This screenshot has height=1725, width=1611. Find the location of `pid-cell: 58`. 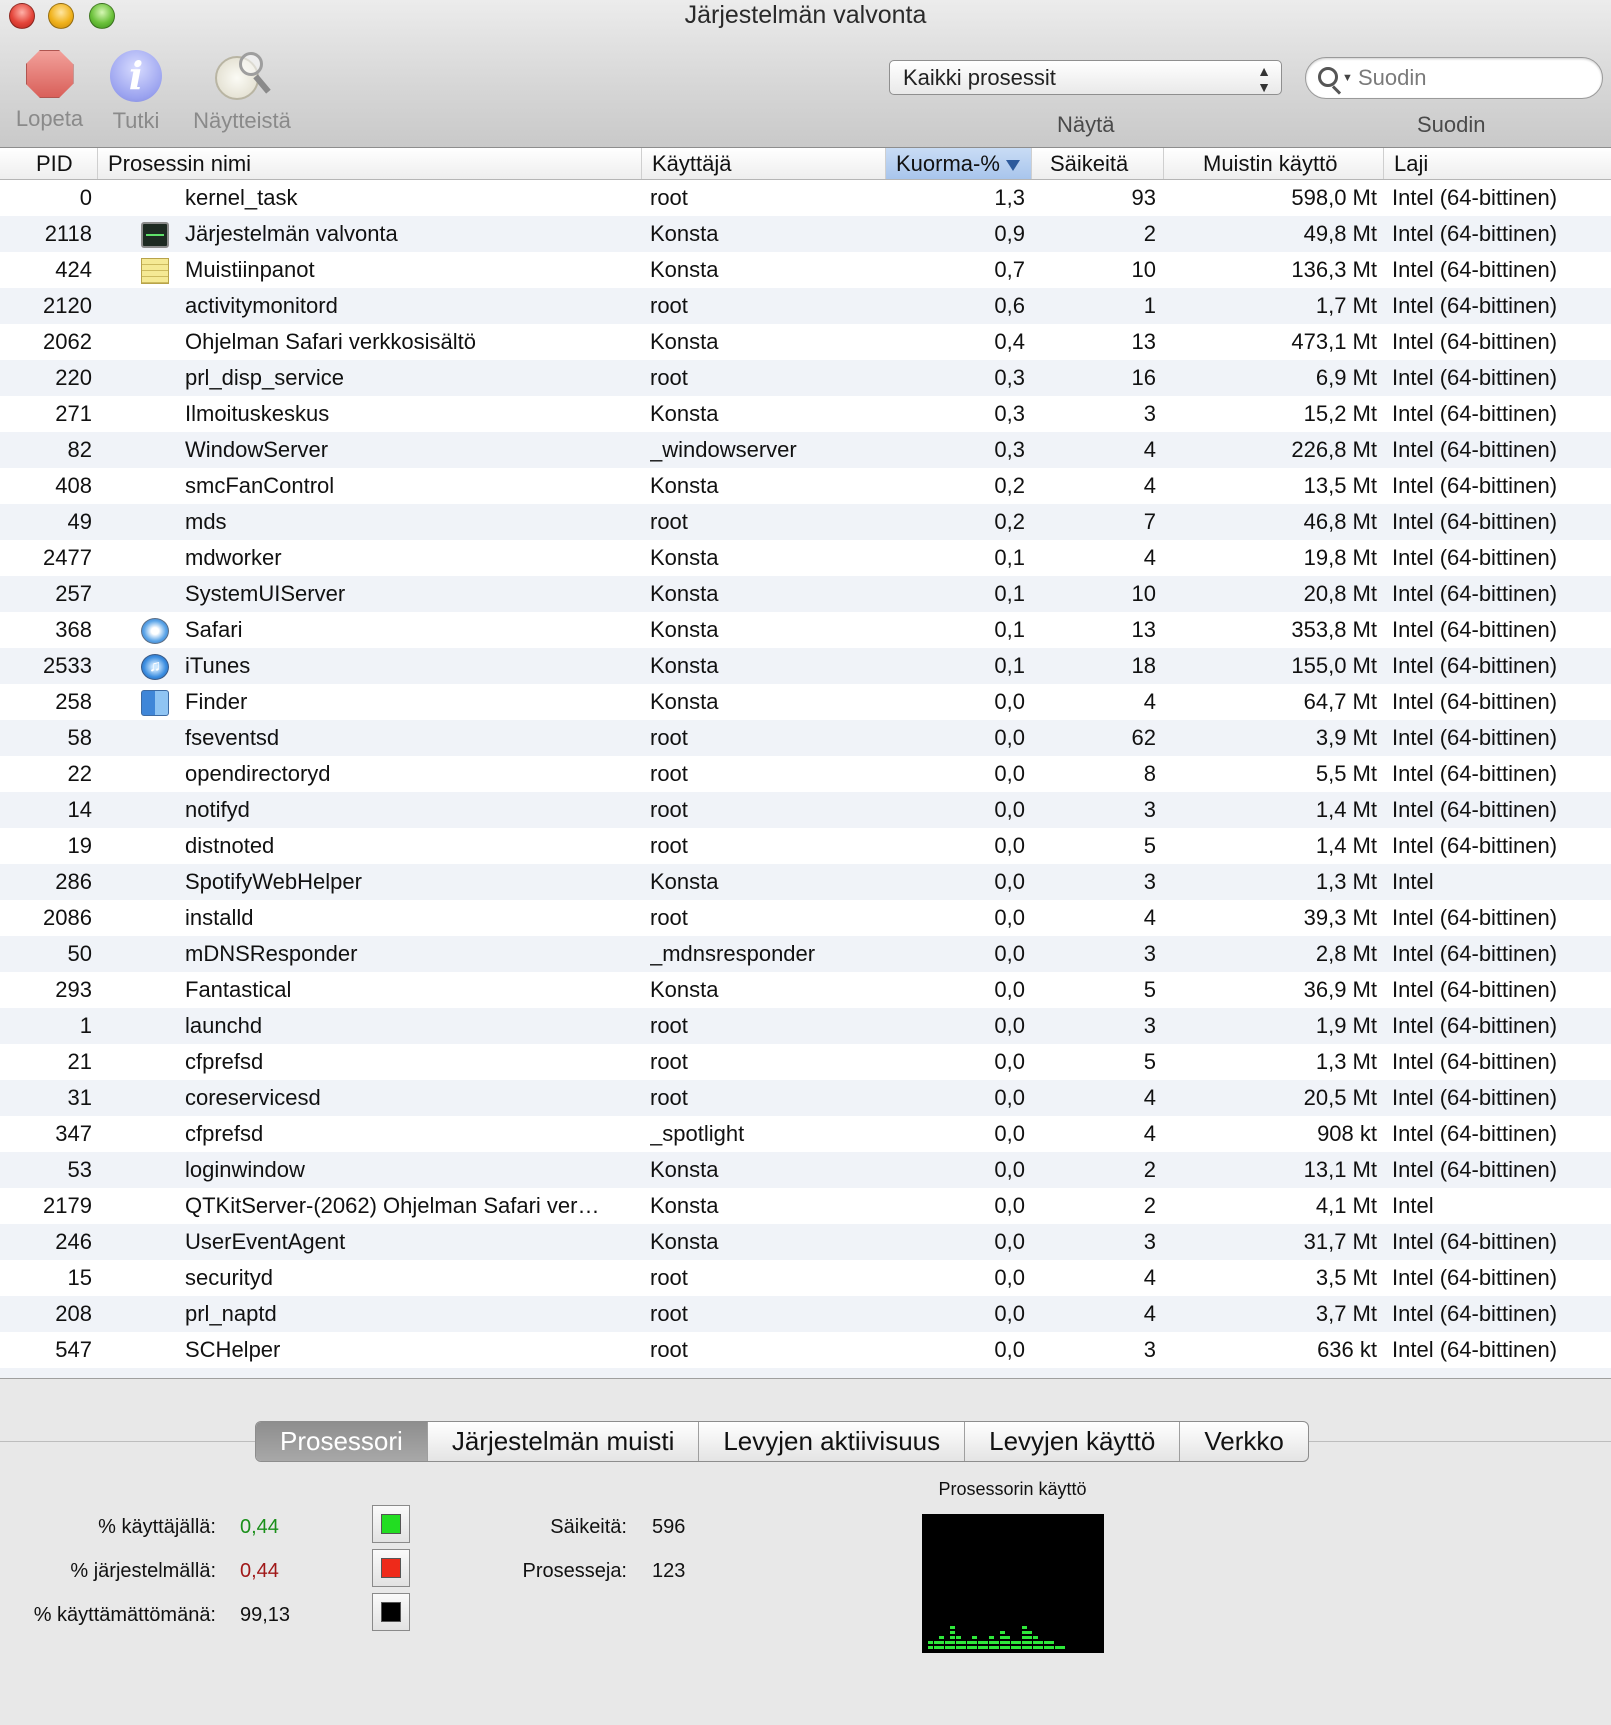

pid-cell: 58 is located at coordinates (79, 737).